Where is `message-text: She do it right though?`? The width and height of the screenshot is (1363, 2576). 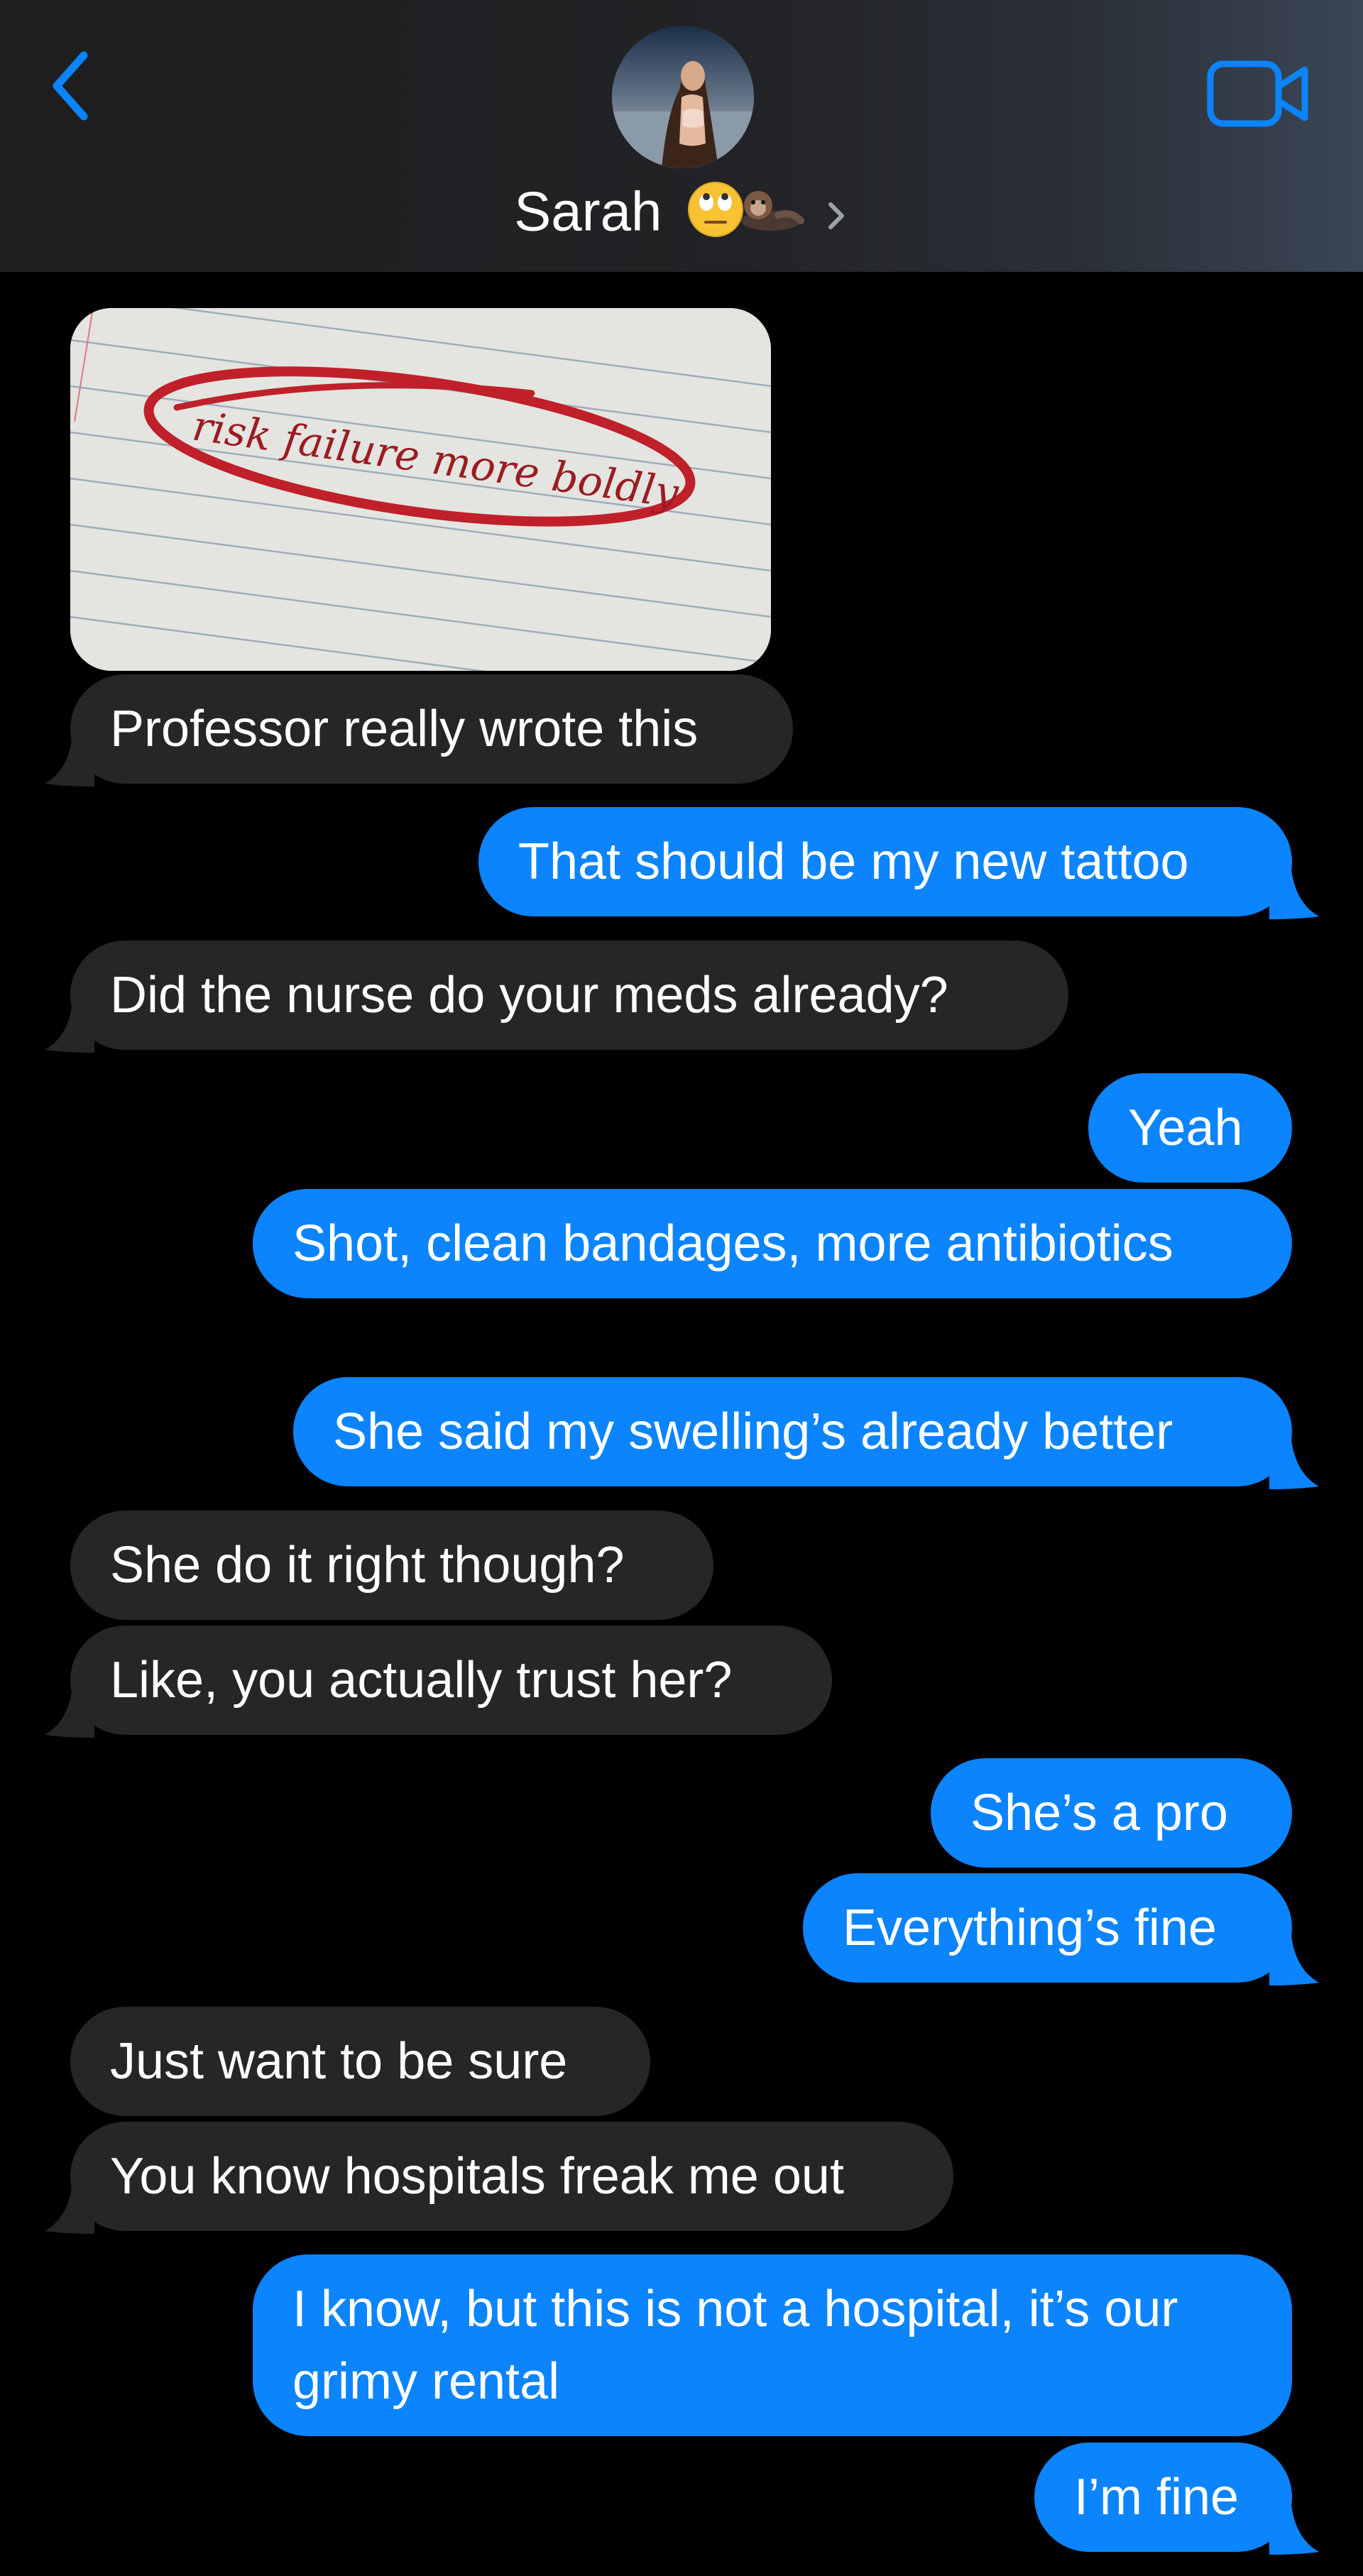
message-text: She do it right though? is located at coordinates (367, 1565).